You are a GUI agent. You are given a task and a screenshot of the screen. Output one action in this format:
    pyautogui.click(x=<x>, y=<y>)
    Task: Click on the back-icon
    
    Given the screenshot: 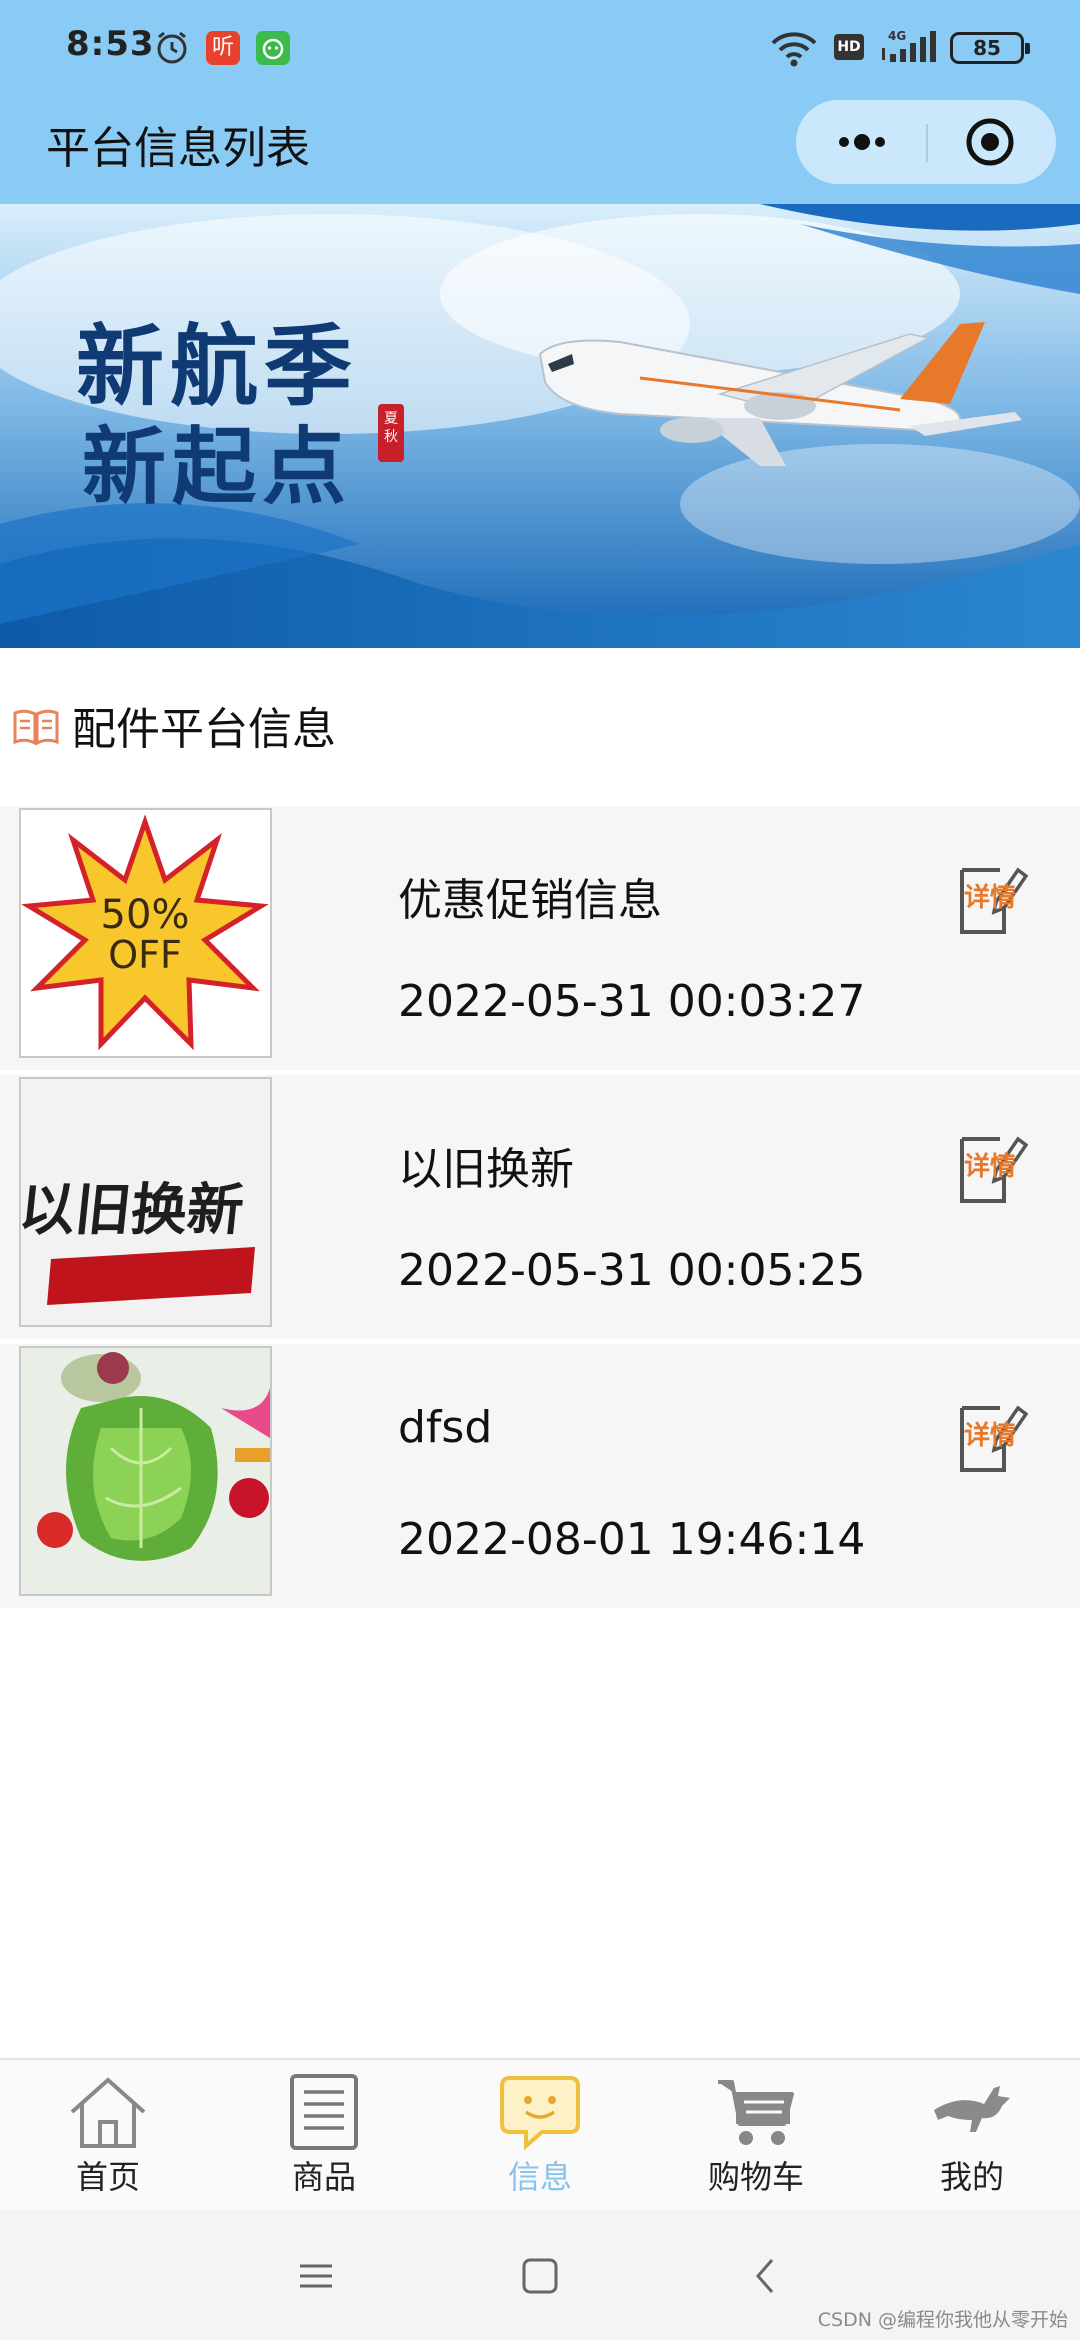 What is the action you would take?
    pyautogui.click(x=766, y=2276)
    